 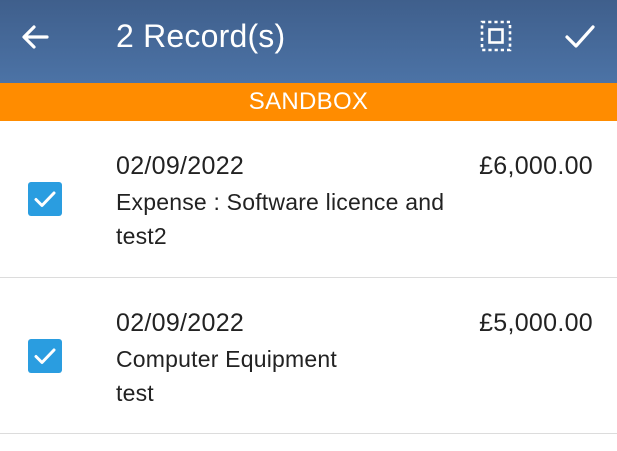 I want to click on select-all-button, so click(x=496, y=36).